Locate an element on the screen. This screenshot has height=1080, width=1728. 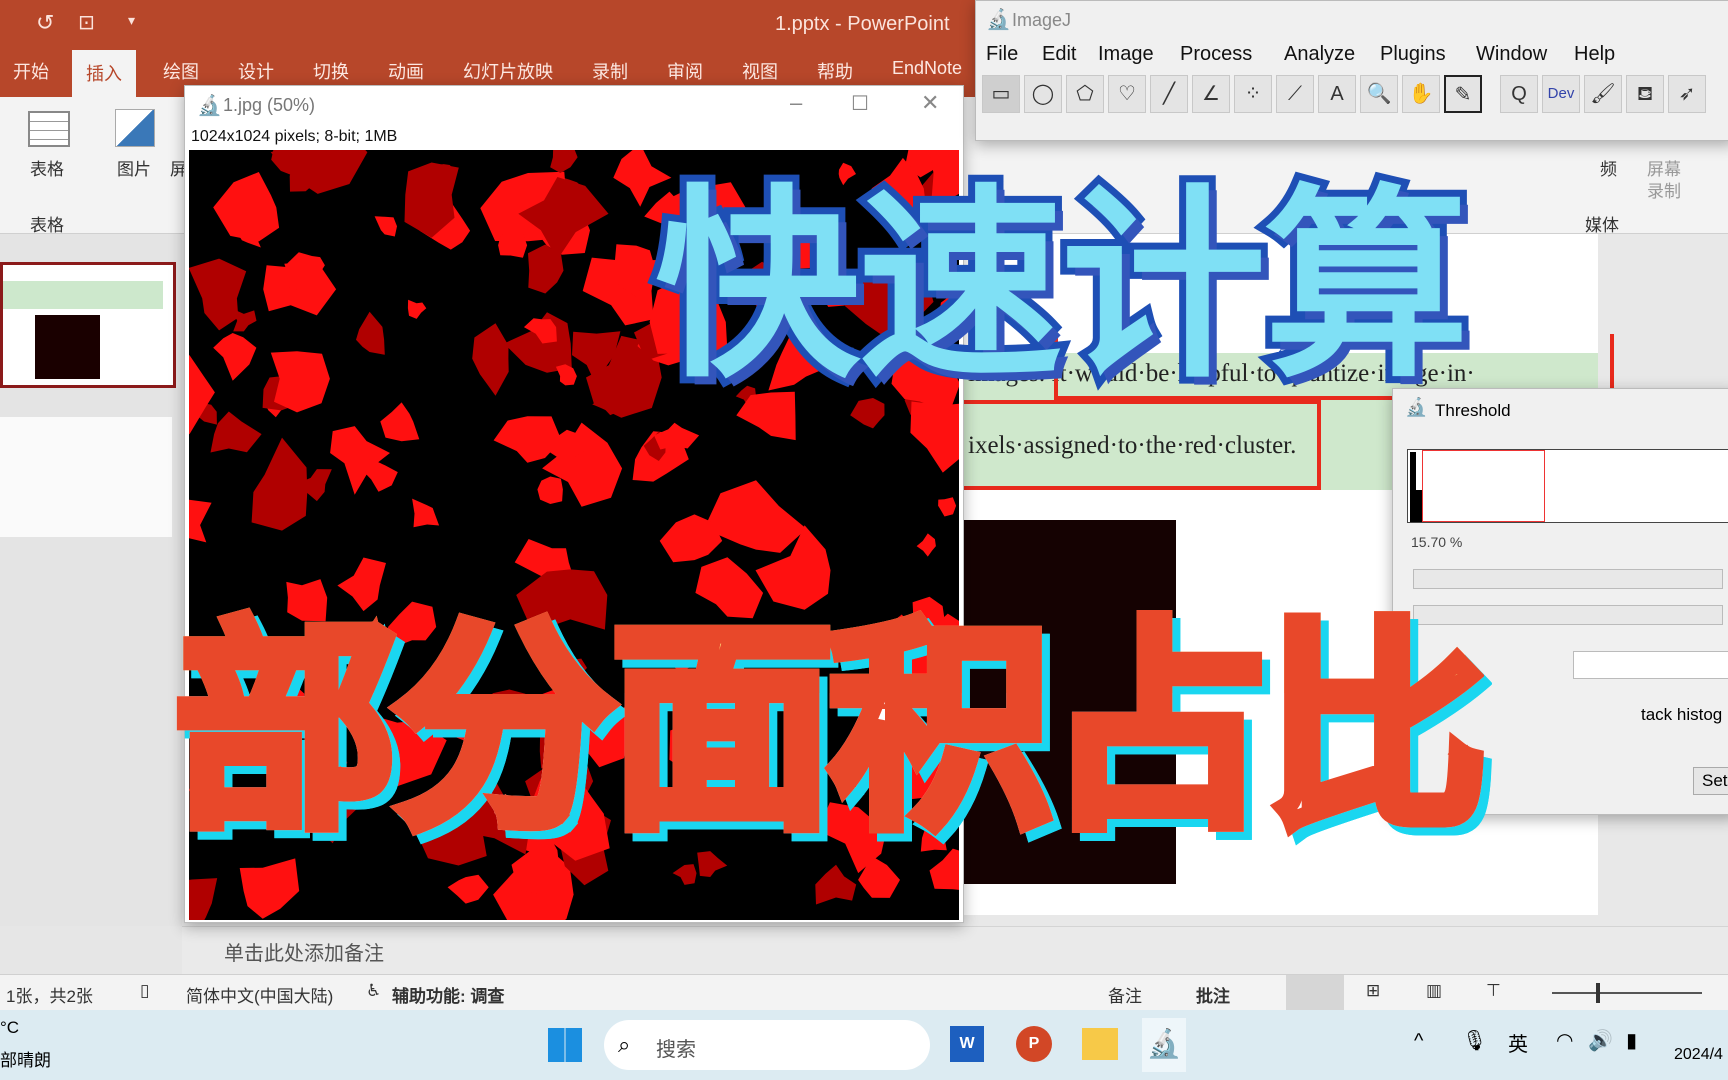
rectangle-tool-icon: ▭ is located at coordinates (1001, 94).